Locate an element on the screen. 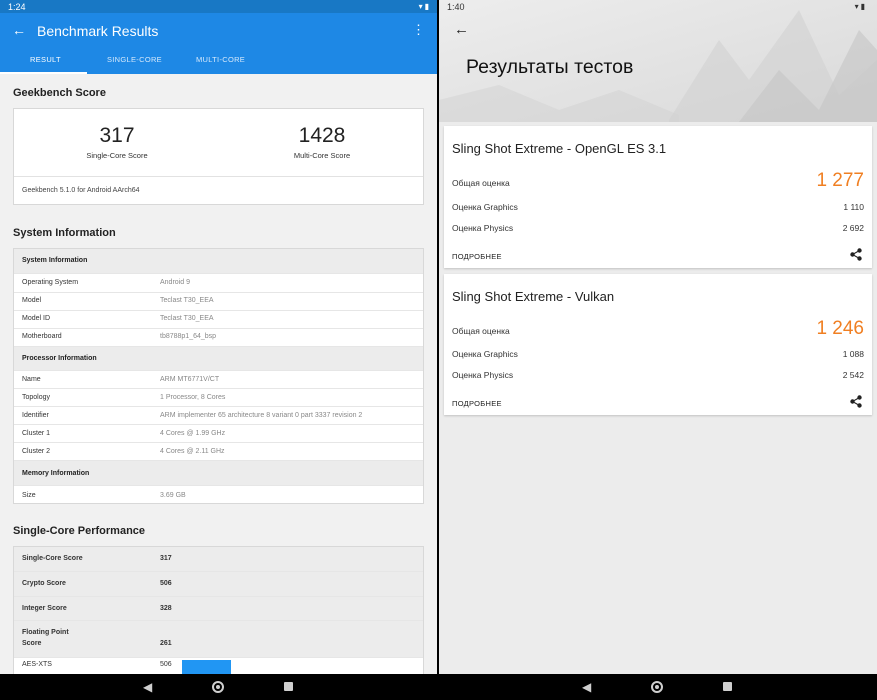 The image size is (877, 700). table-row: Operating System Android 9 is located at coordinates (218, 282).